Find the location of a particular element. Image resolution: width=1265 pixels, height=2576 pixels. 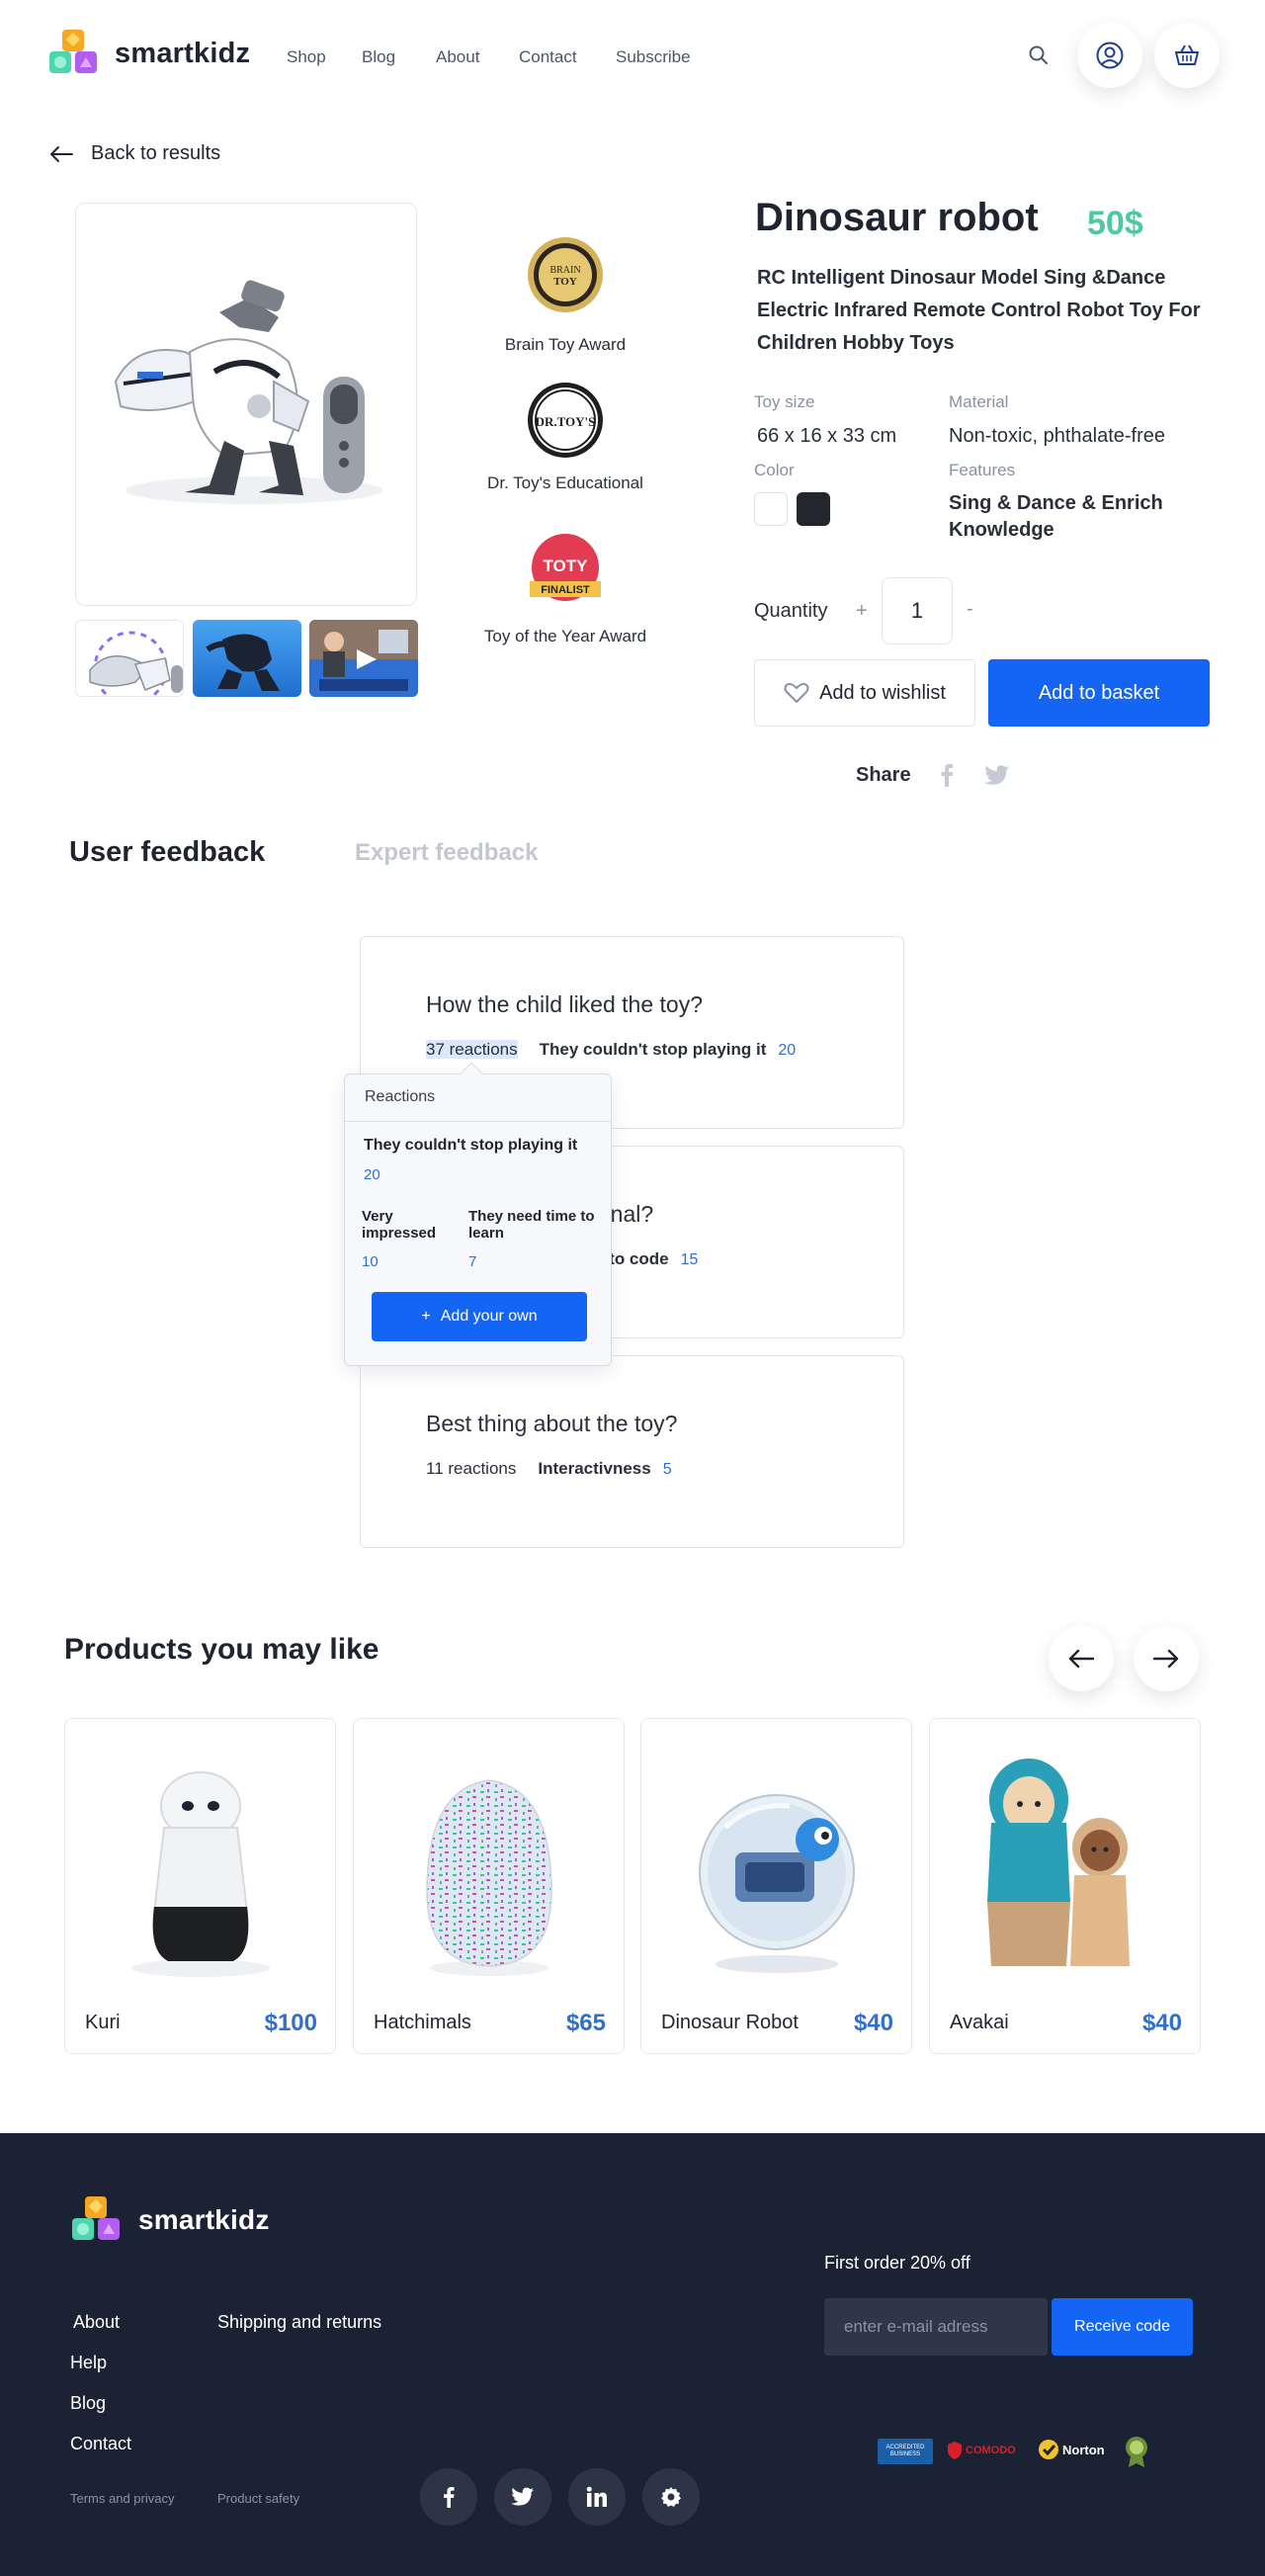

reaction-count: 7 is located at coordinates (472, 1261).